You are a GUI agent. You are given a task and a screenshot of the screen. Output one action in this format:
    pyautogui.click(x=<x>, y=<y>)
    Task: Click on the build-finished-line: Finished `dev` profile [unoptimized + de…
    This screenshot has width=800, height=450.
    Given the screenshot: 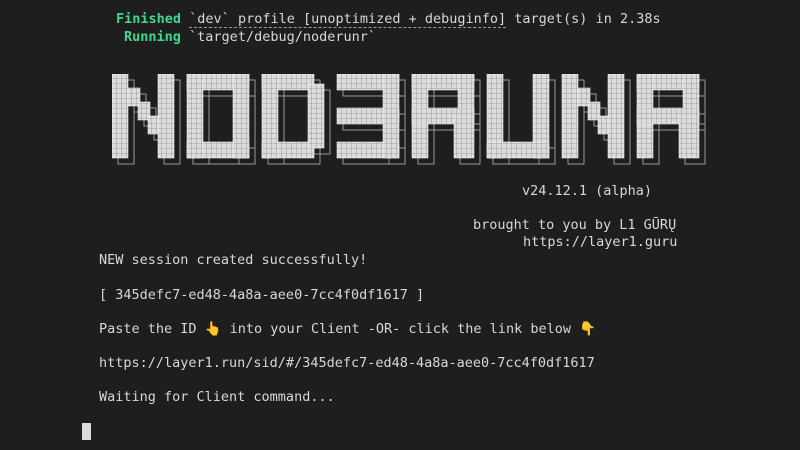 What is the action you would take?
    pyautogui.click(x=388, y=19)
    